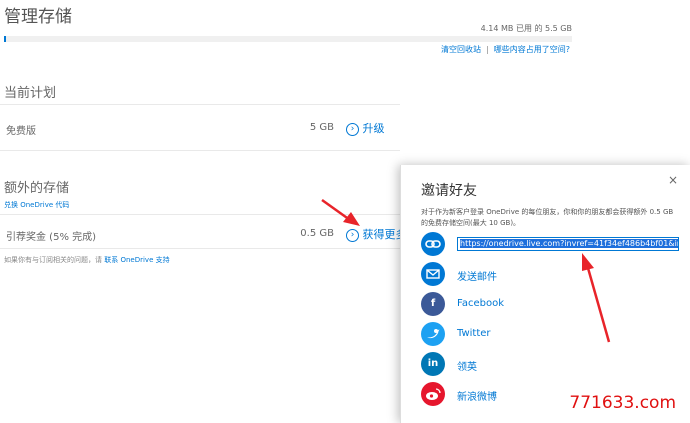 The height and width of the screenshot is (423, 690). What do you see at coordinates (433, 394) in the screenshot?
I see `weibo-icon` at bounding box center [433, 394].